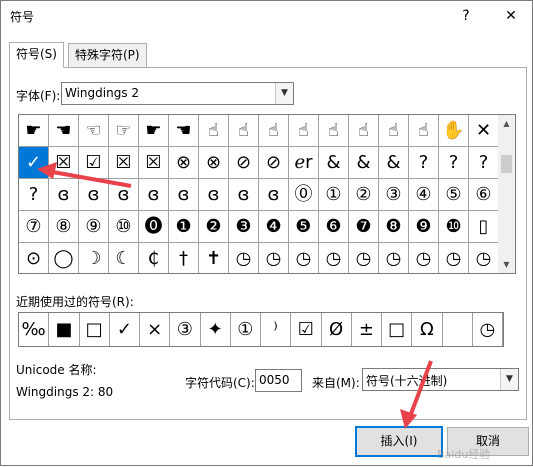  What do you see at coordinates (416, 394) in the screenshot?
I see `arrow-to-insert-button` at bounding box center [416, 394].